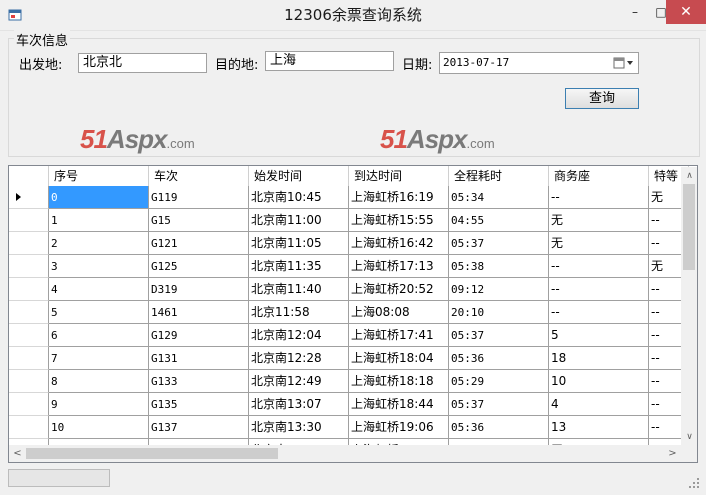 This screenshot has height=495, width=706. Describe the element at coordinates (624, 63) in the screenshot. I see `date-picker-dropdown` at that location.